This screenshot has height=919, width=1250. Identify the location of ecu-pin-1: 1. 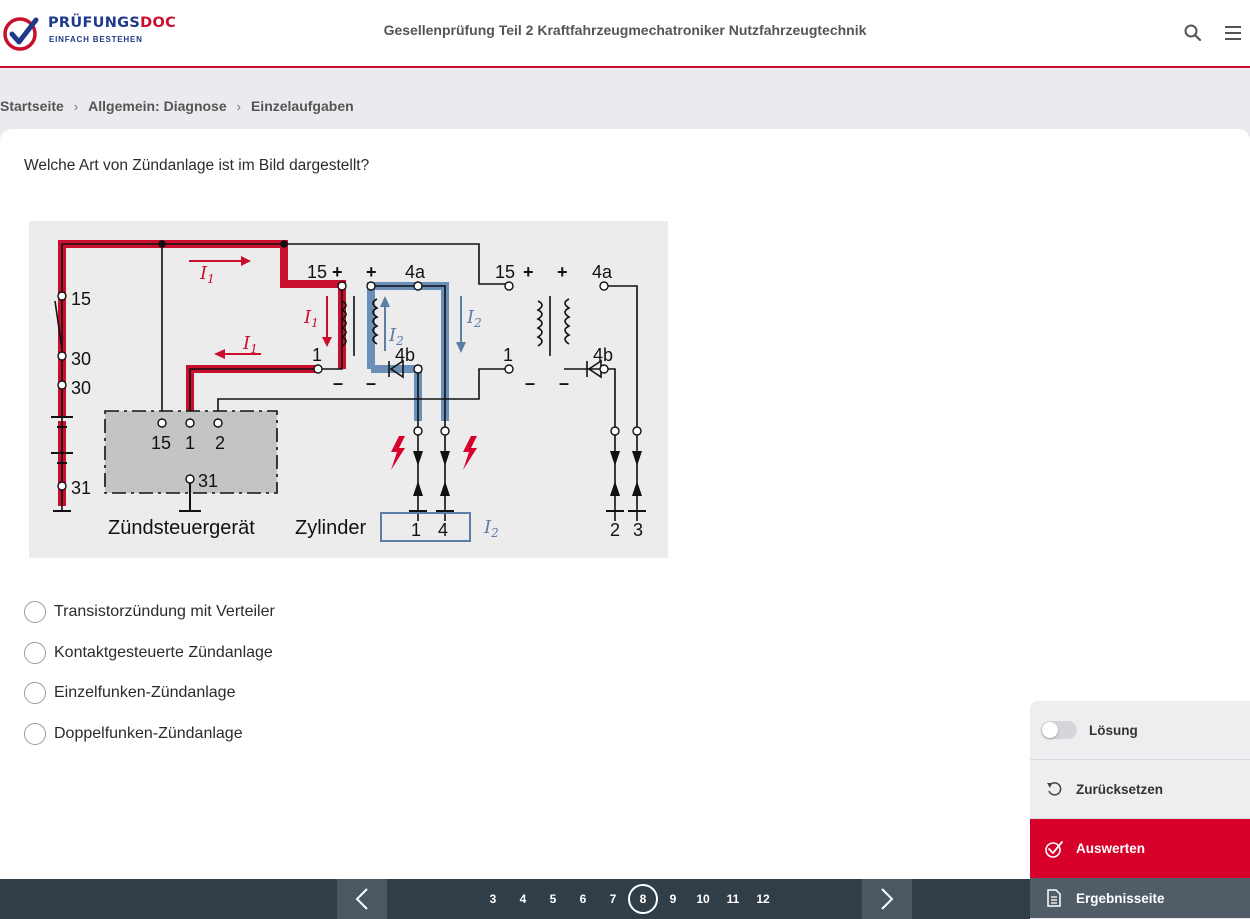
(190, 443).